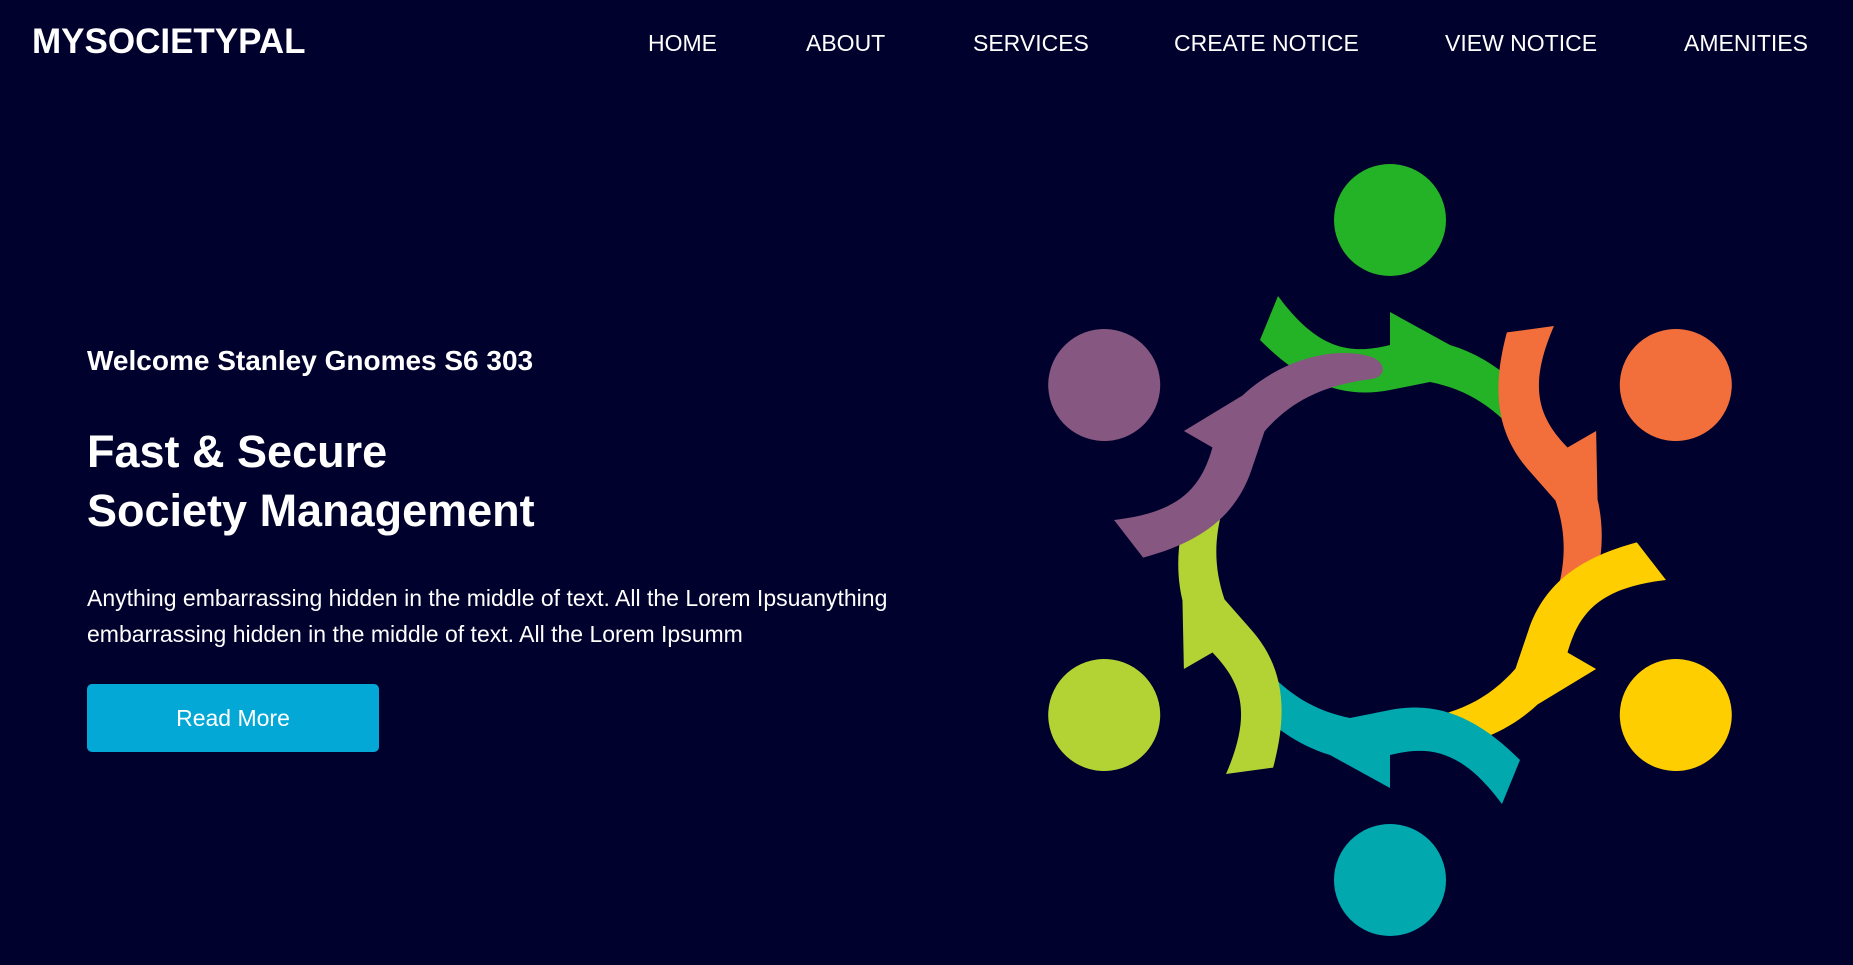  I want to click on nav-about: ABOUT, so click(845, 43).